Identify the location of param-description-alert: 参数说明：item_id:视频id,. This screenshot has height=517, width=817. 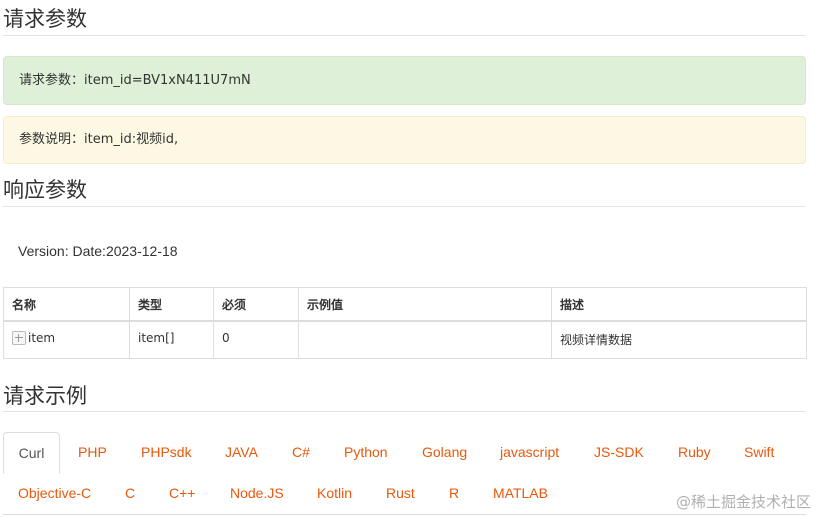
(404, 140).